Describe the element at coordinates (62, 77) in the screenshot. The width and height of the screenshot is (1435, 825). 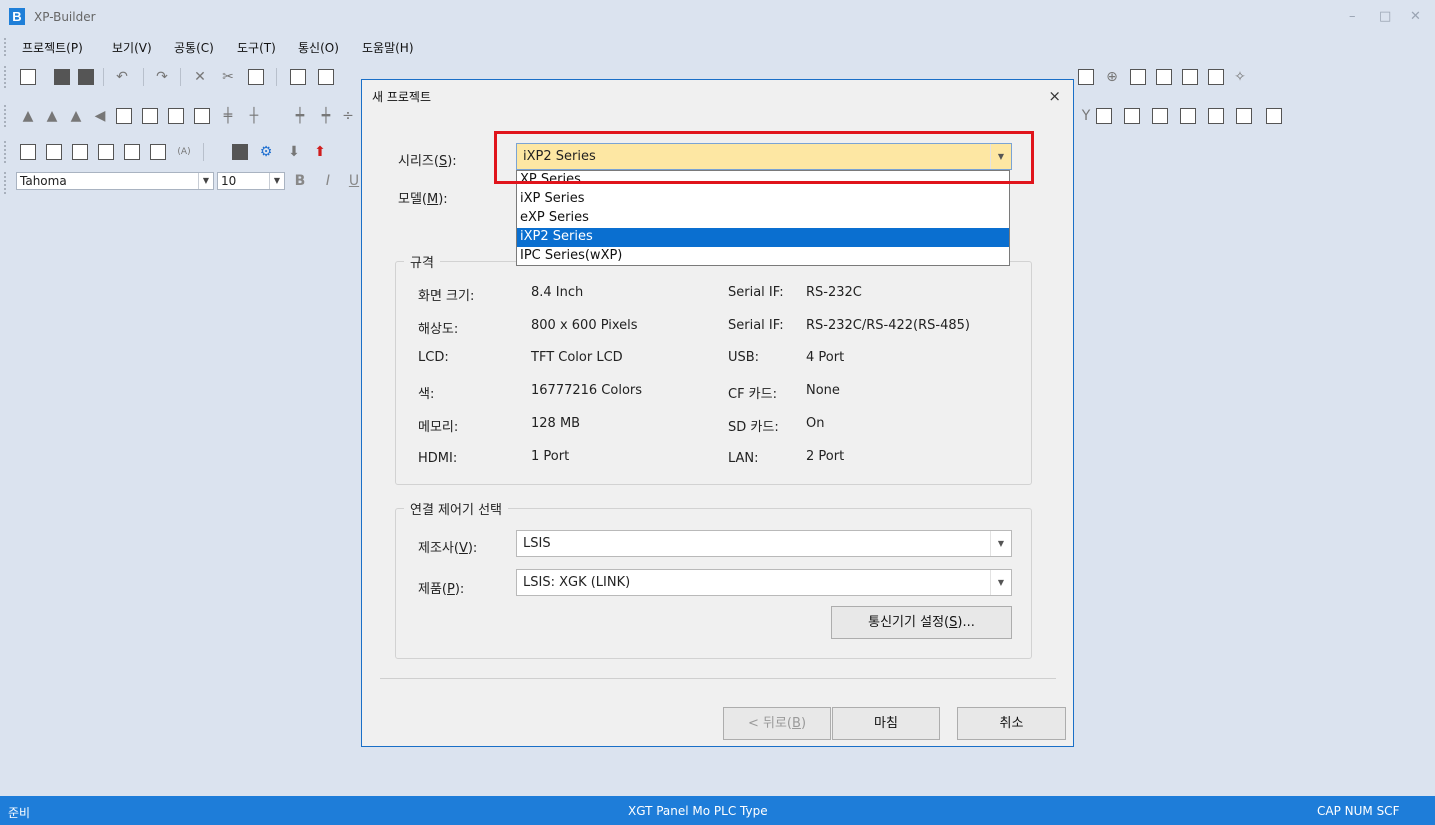
I see `open-folder-icon` at that location.